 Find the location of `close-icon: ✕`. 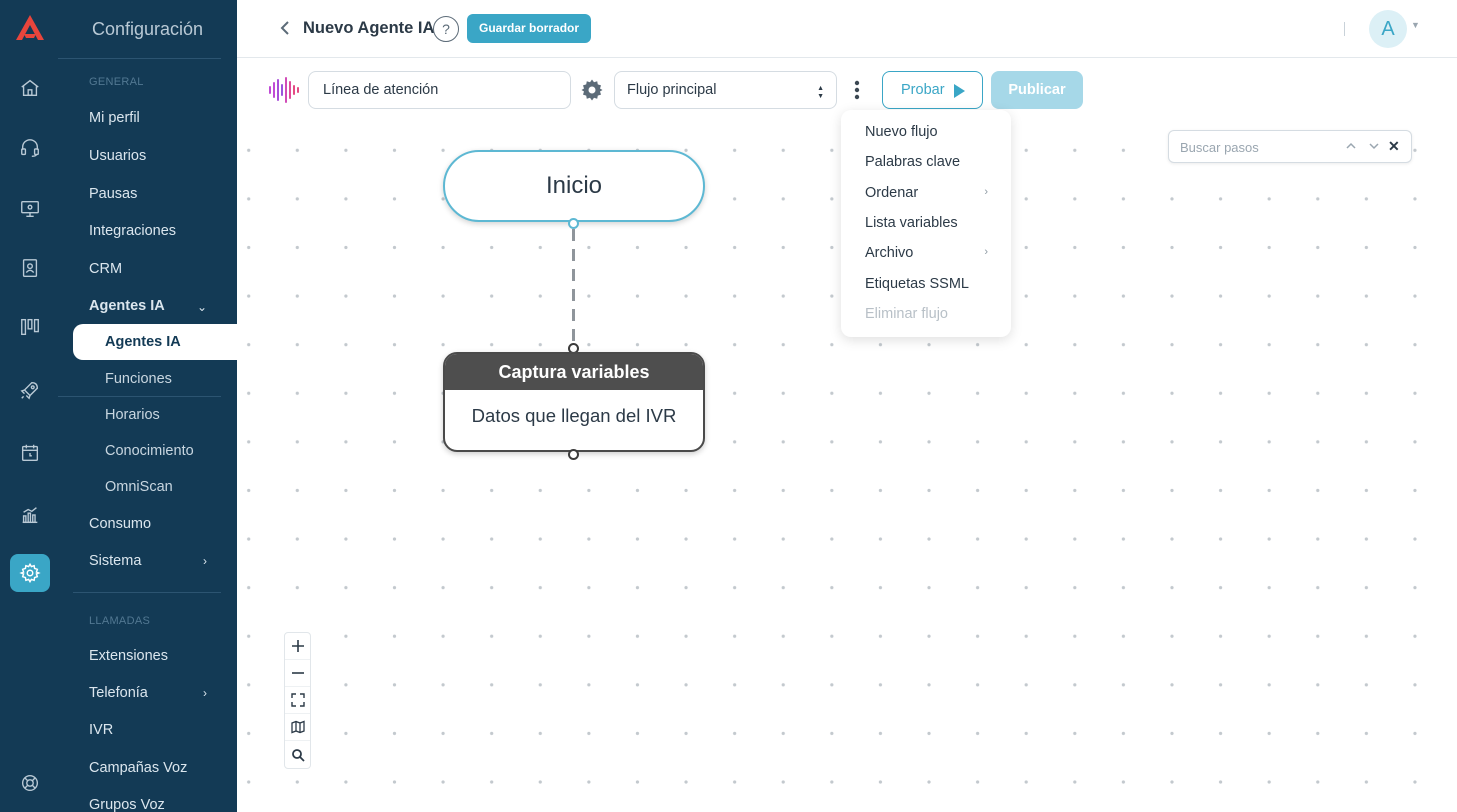

close-icon: ✕ is located at coordinates (1394, 146).